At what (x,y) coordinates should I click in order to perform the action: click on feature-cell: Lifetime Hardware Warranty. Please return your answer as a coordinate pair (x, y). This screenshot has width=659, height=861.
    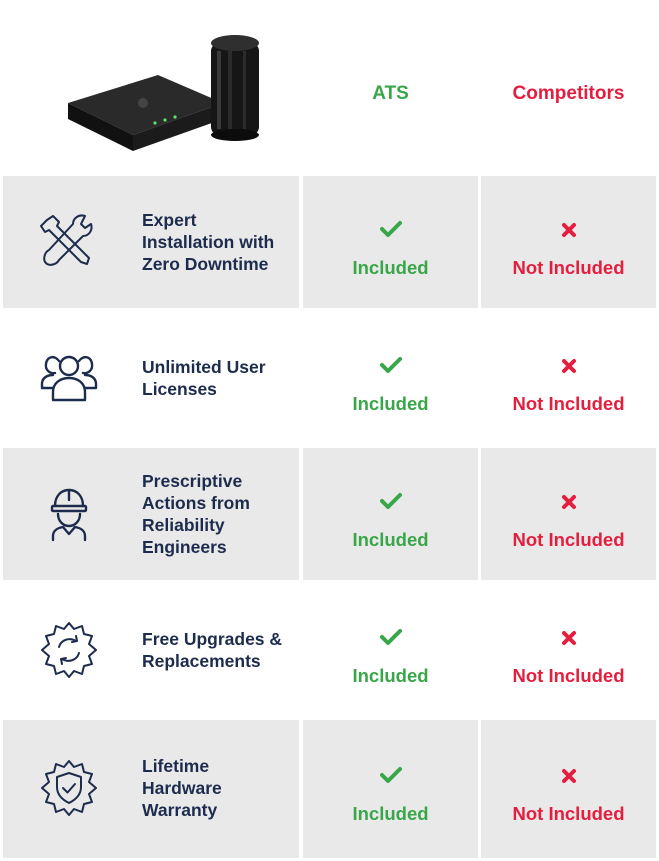
    Looking at the image, I should click on (151, 789).